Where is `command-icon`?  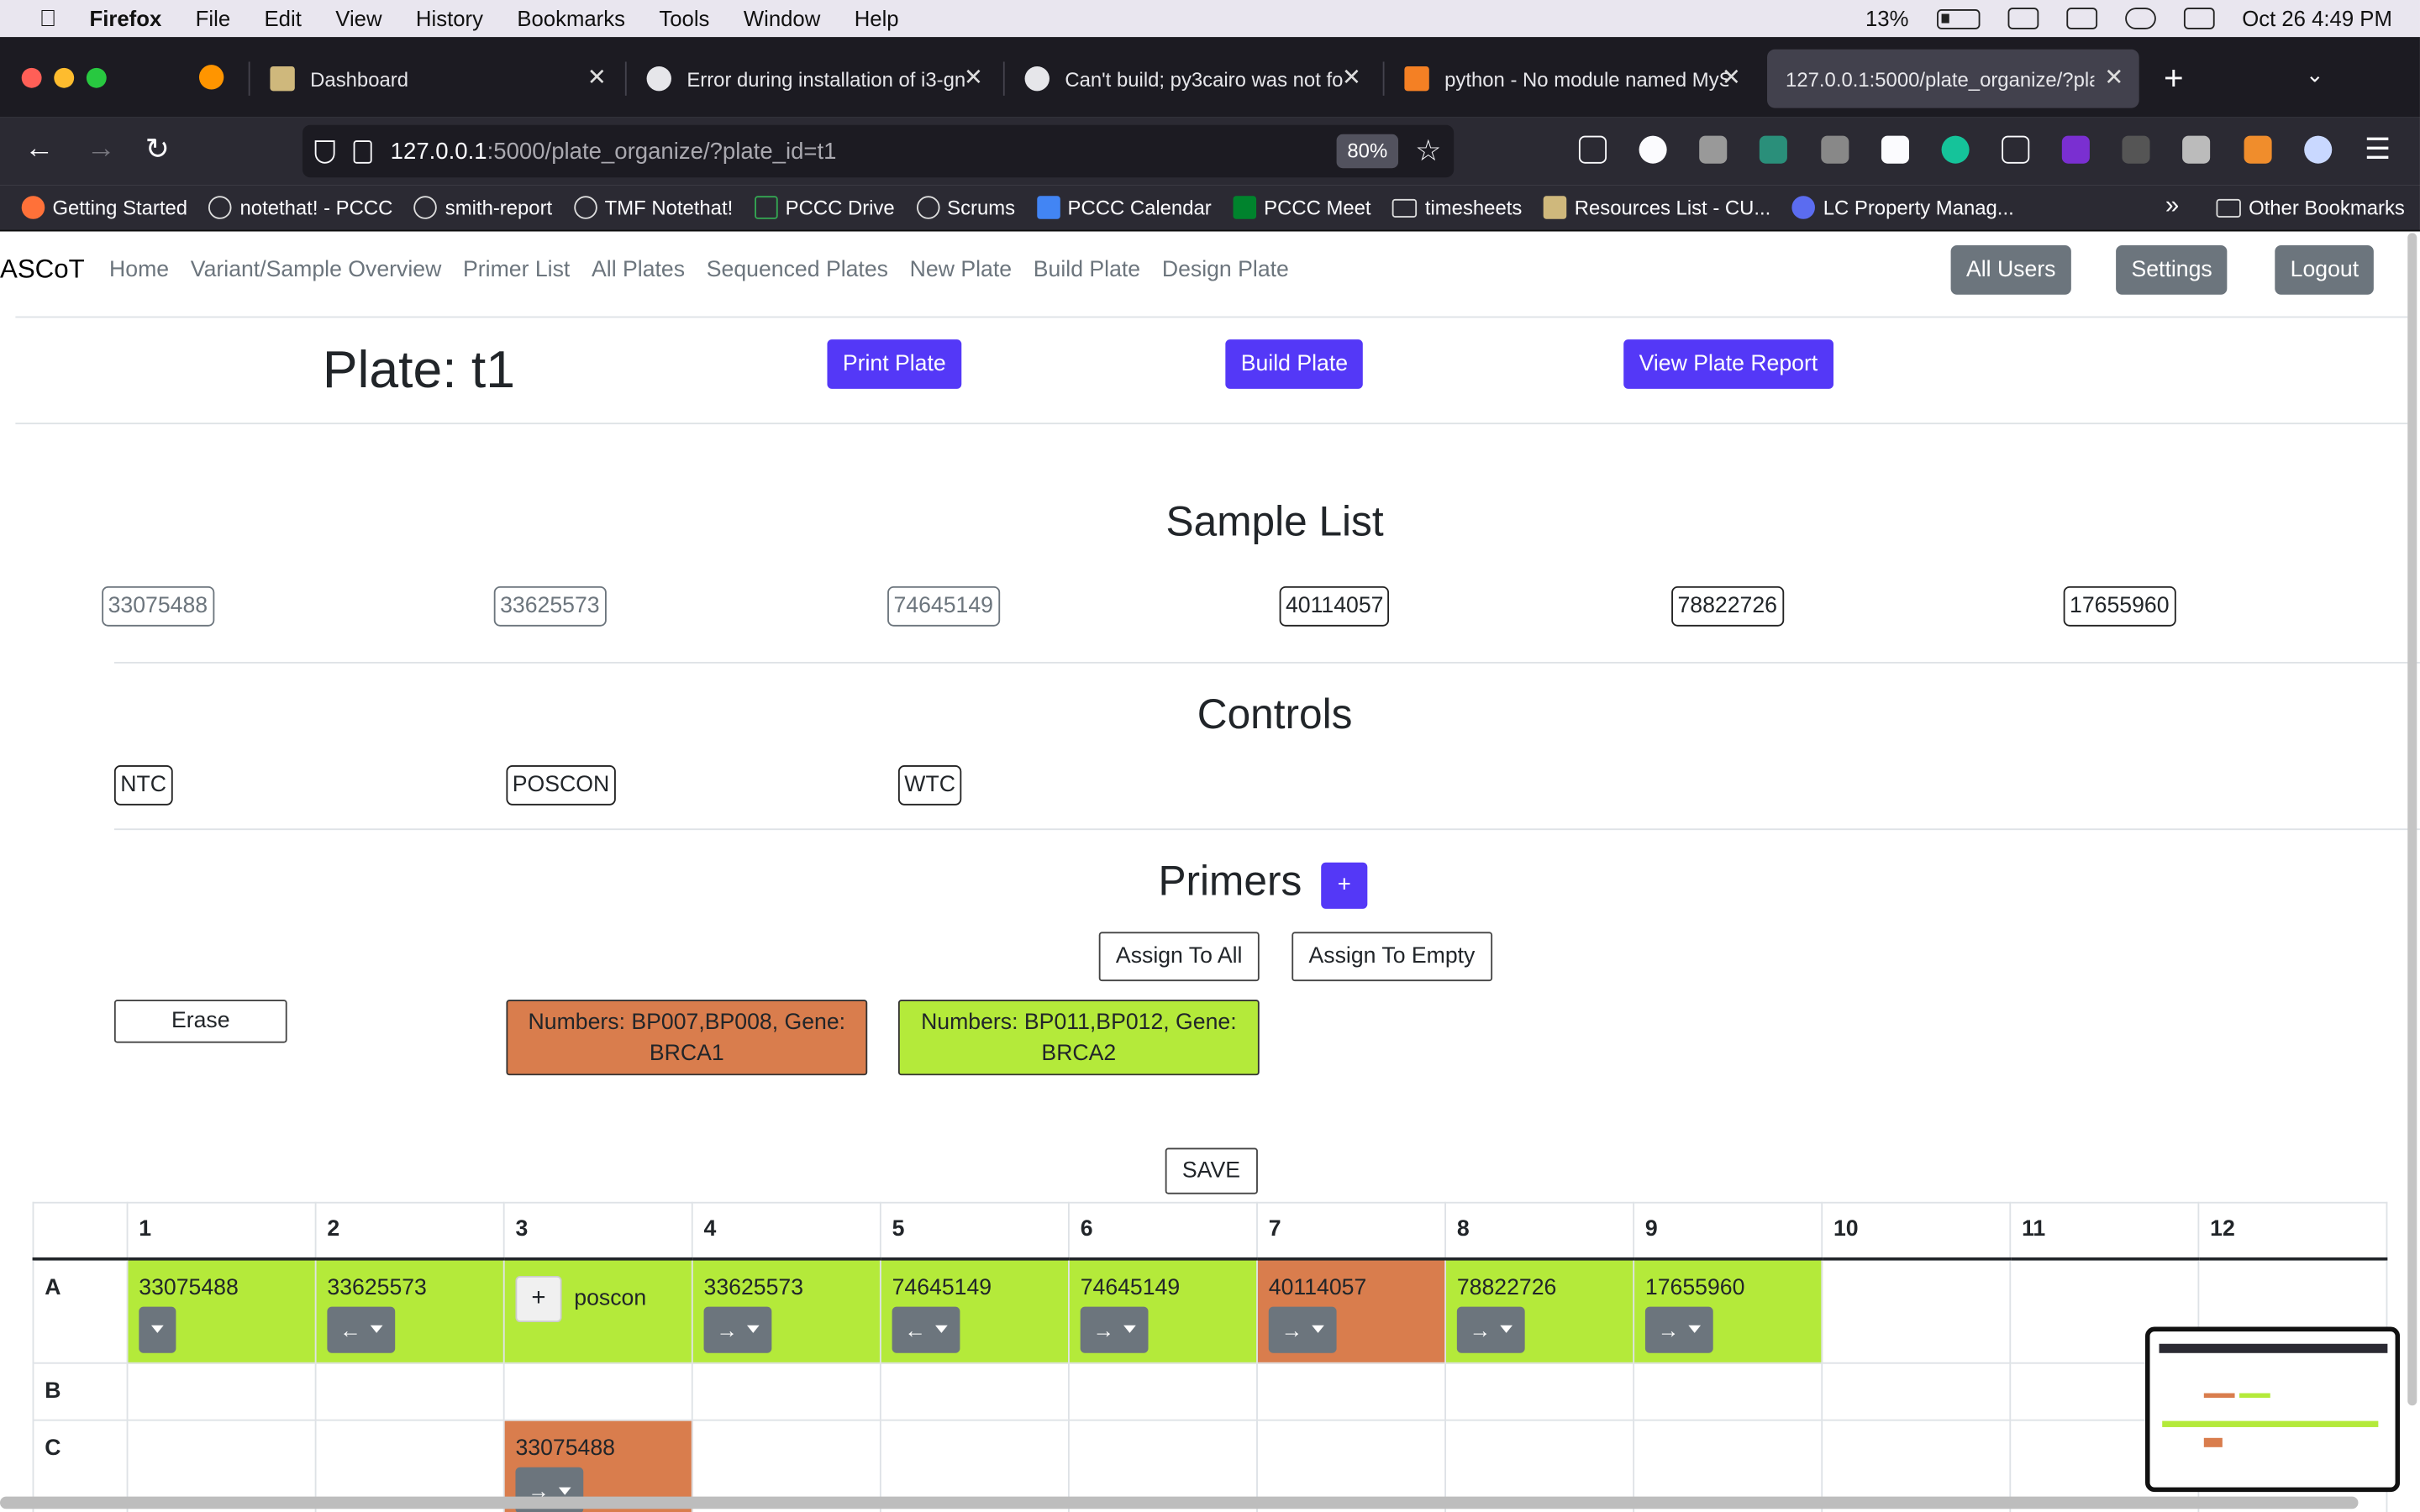 command-icon is located at coordinates (2016, 149).